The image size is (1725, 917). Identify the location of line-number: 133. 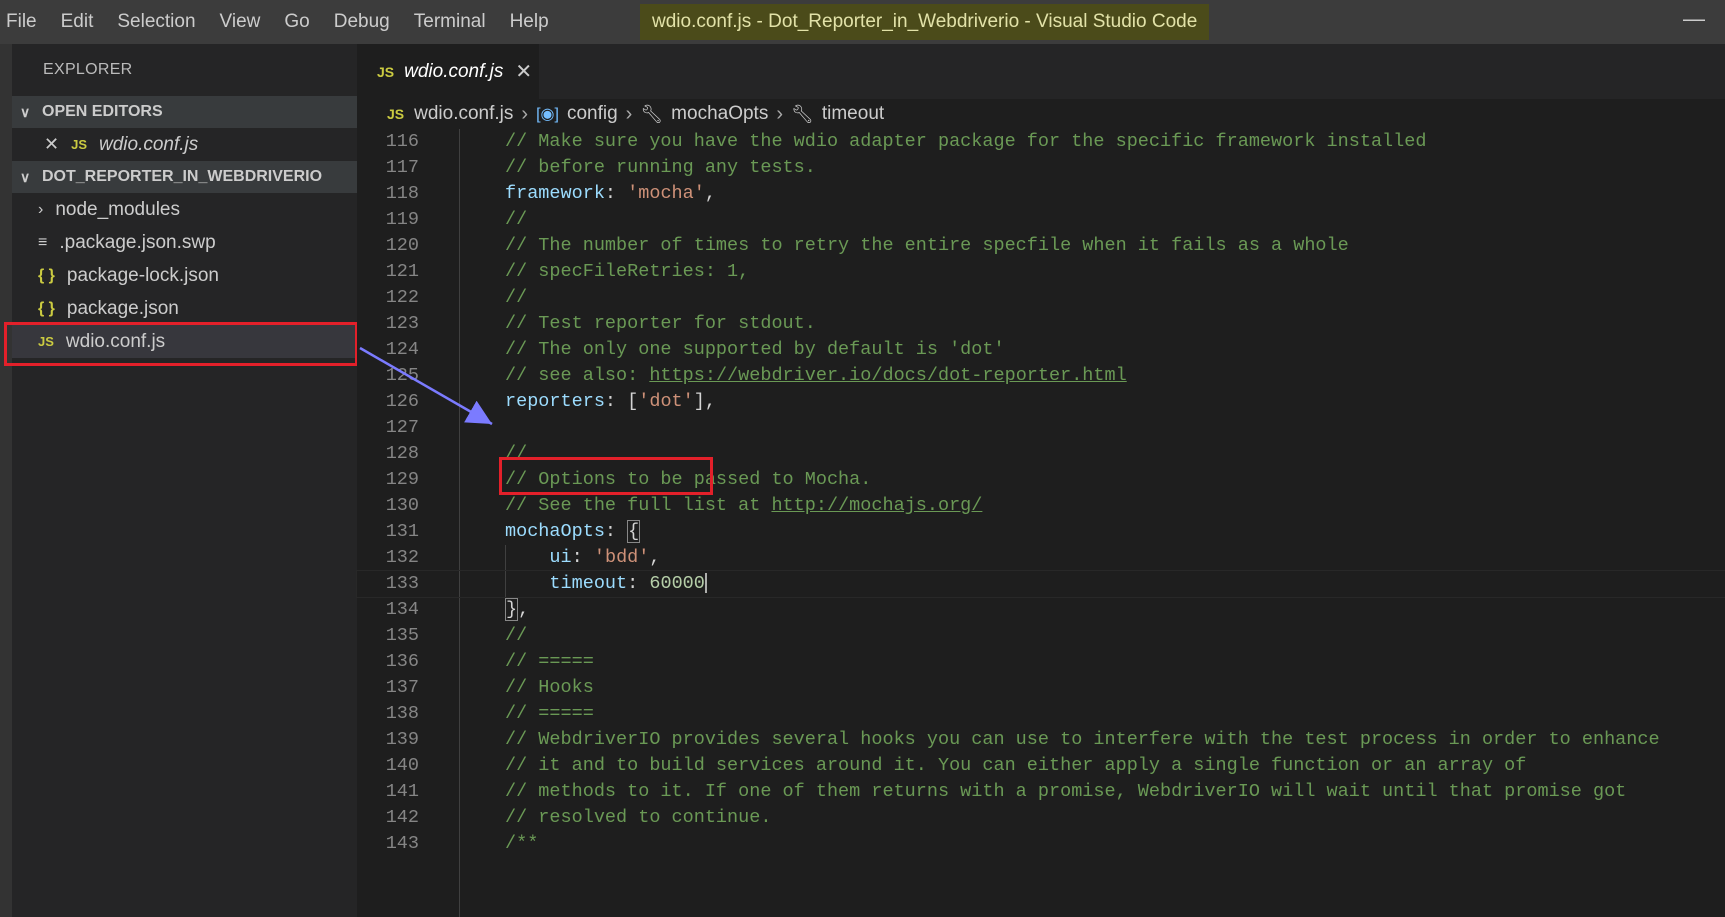
(402, 583).